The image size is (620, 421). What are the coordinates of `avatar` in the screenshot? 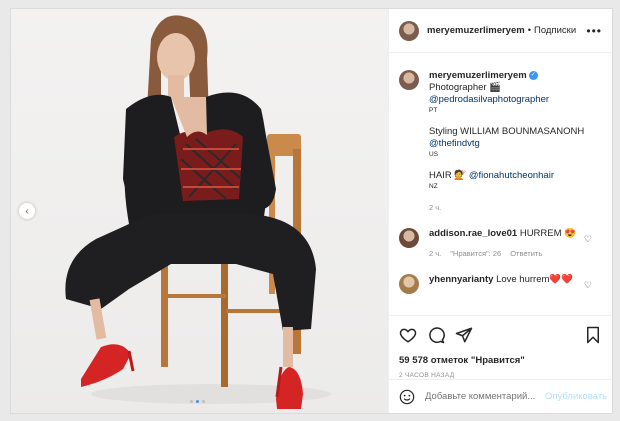 It's located at (409, 30).